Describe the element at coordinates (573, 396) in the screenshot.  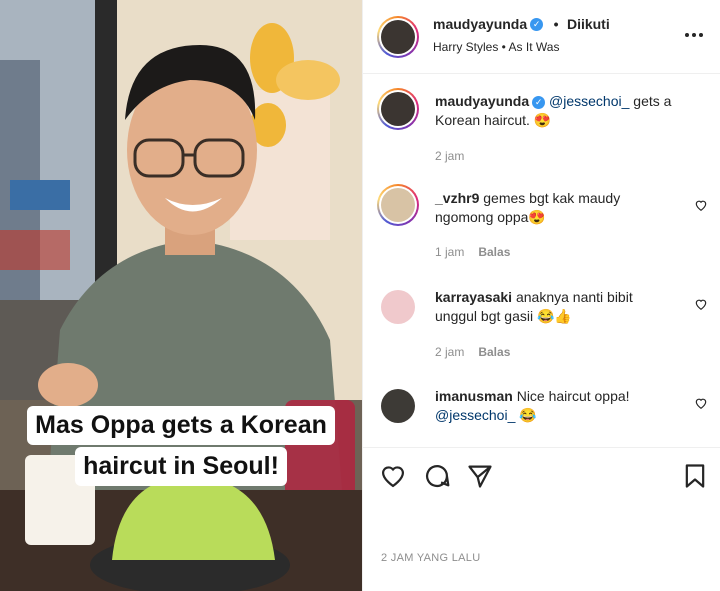
I see `comment-text-line-1: Nice haircut oppa!` at that location.